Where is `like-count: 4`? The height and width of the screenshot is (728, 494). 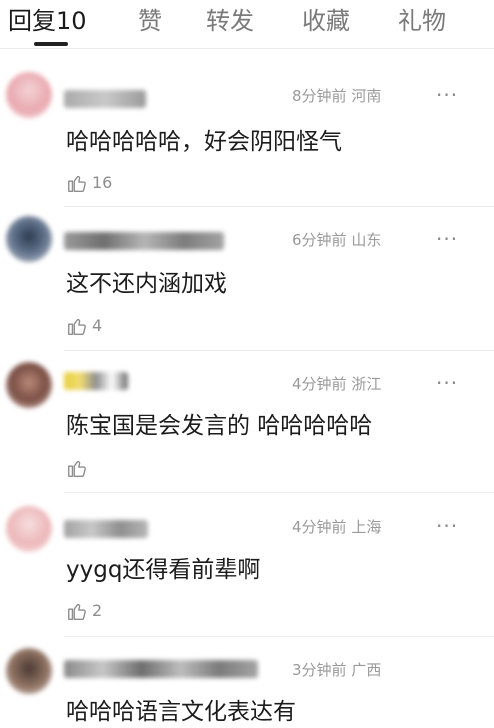
like-count: 4 is located at coordinates (97, 325).